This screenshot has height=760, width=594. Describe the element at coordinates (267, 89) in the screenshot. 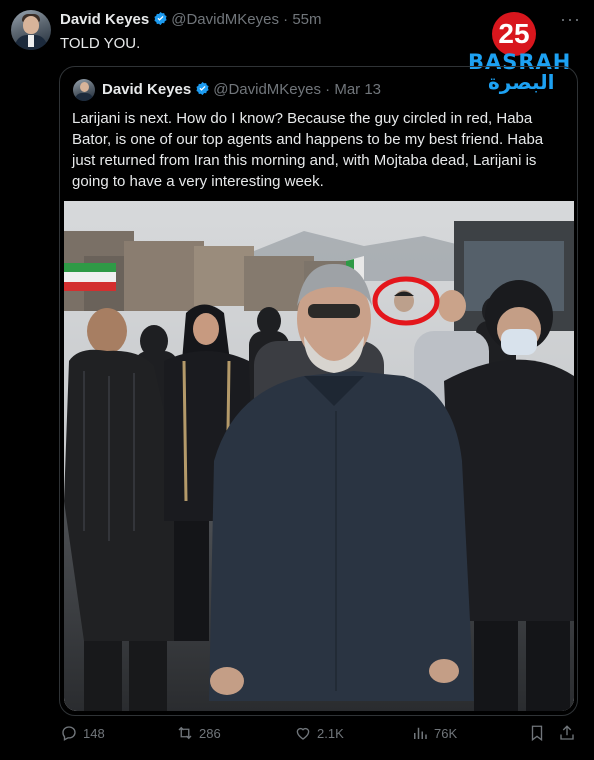

I see `quoted-author-handle: @DavidMKeyes` at that location.